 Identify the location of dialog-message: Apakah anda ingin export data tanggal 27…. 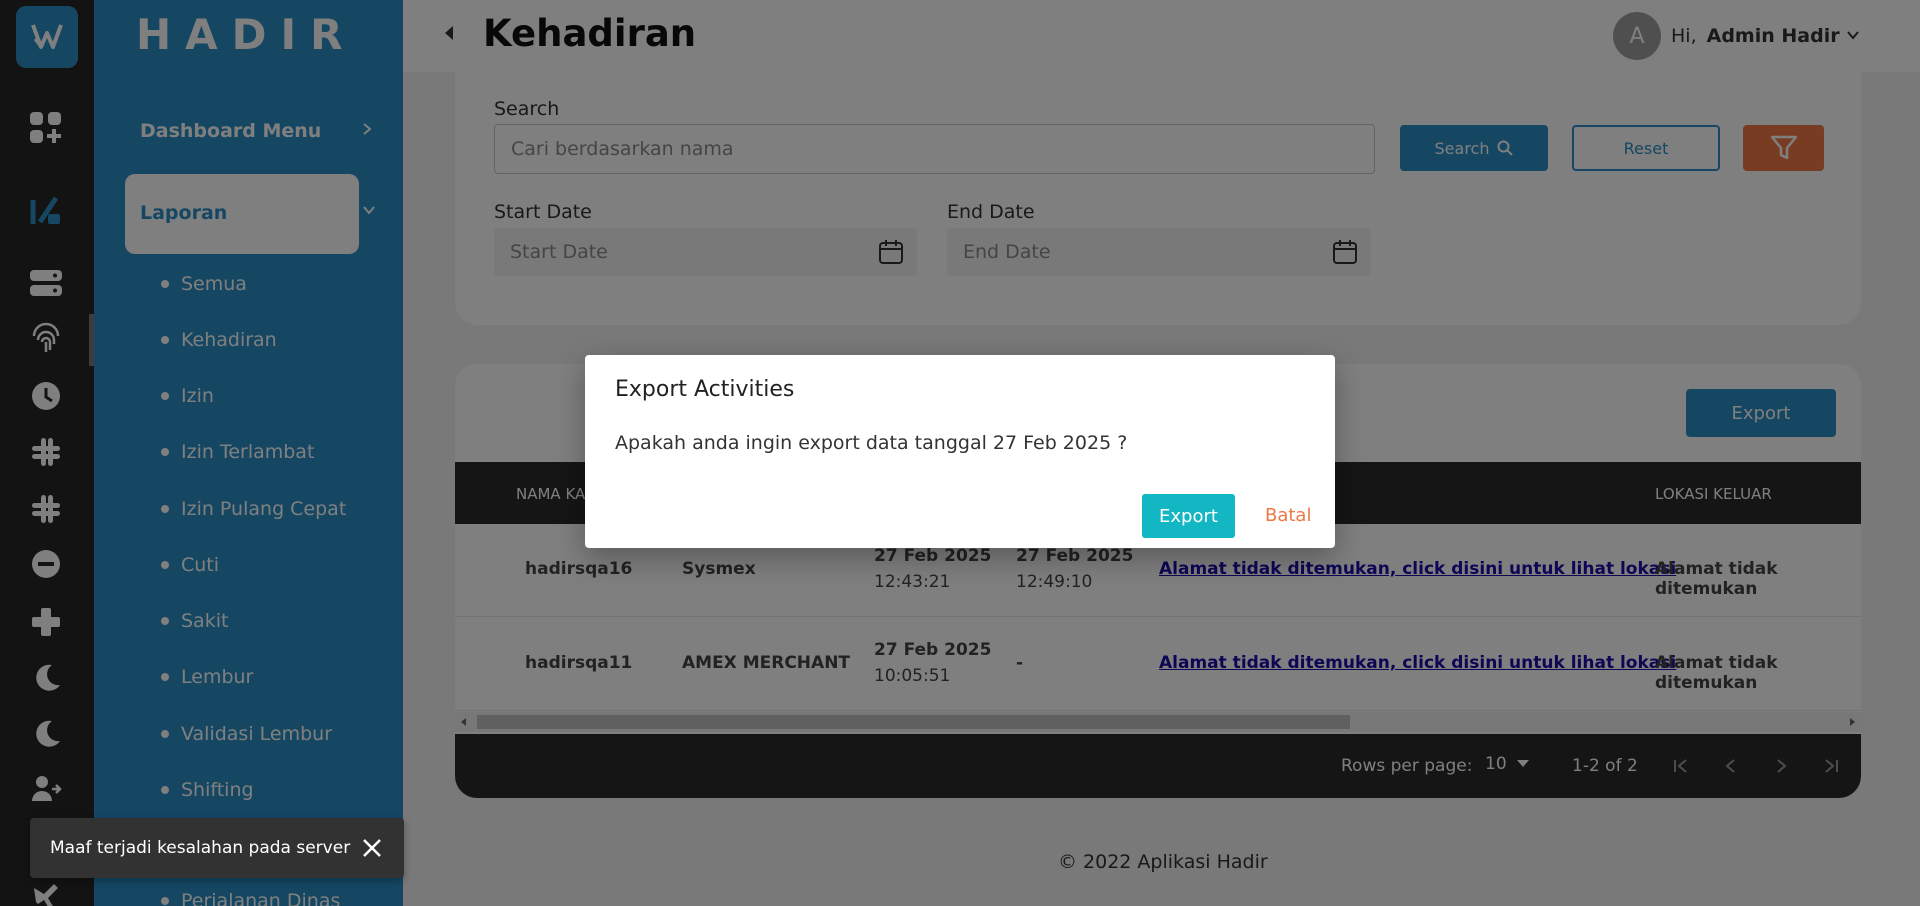
(871, 443).